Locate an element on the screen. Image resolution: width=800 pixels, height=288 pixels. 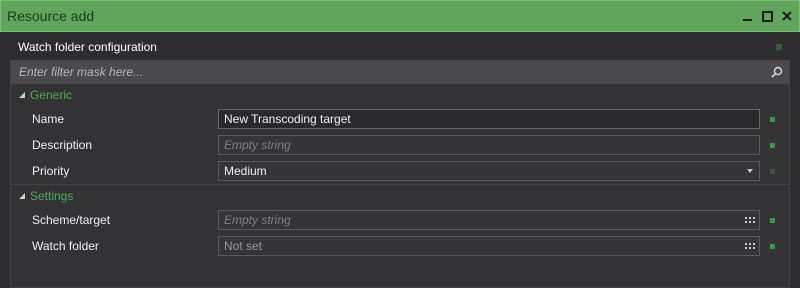
name-field: New Transcoding target is located at coordinates (489, 119).